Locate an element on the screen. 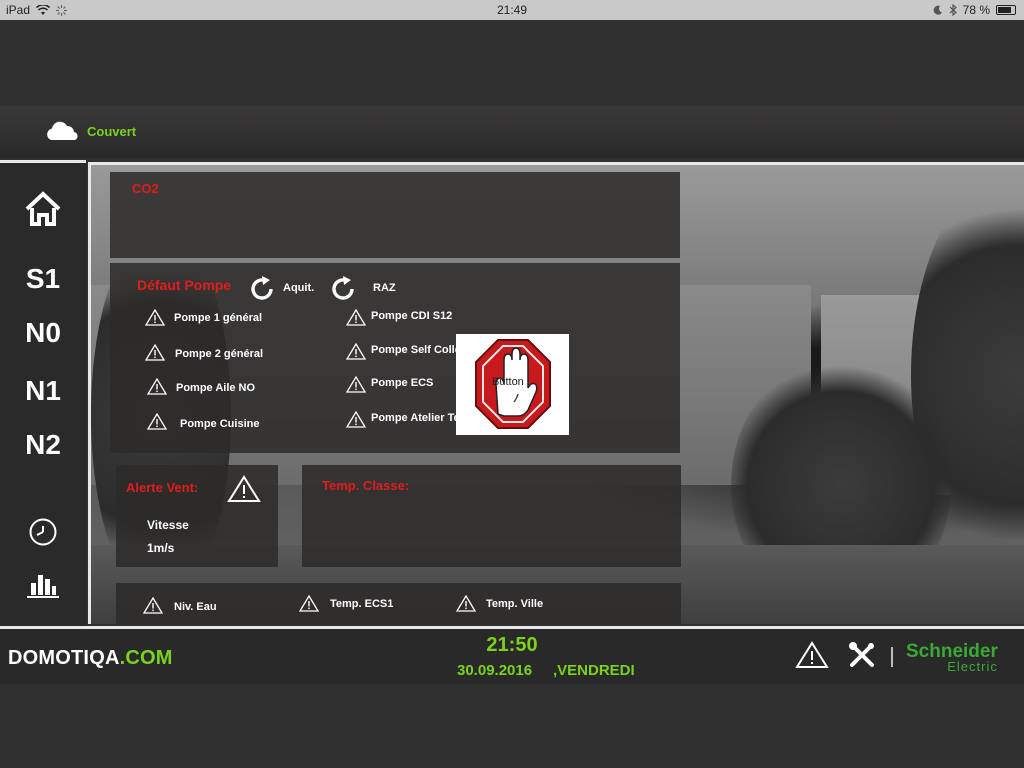 The height and width of the screenshot is (768, 1024). pump-alarm-item: Pompe CDI S12 is located at coordinates (398, 319).